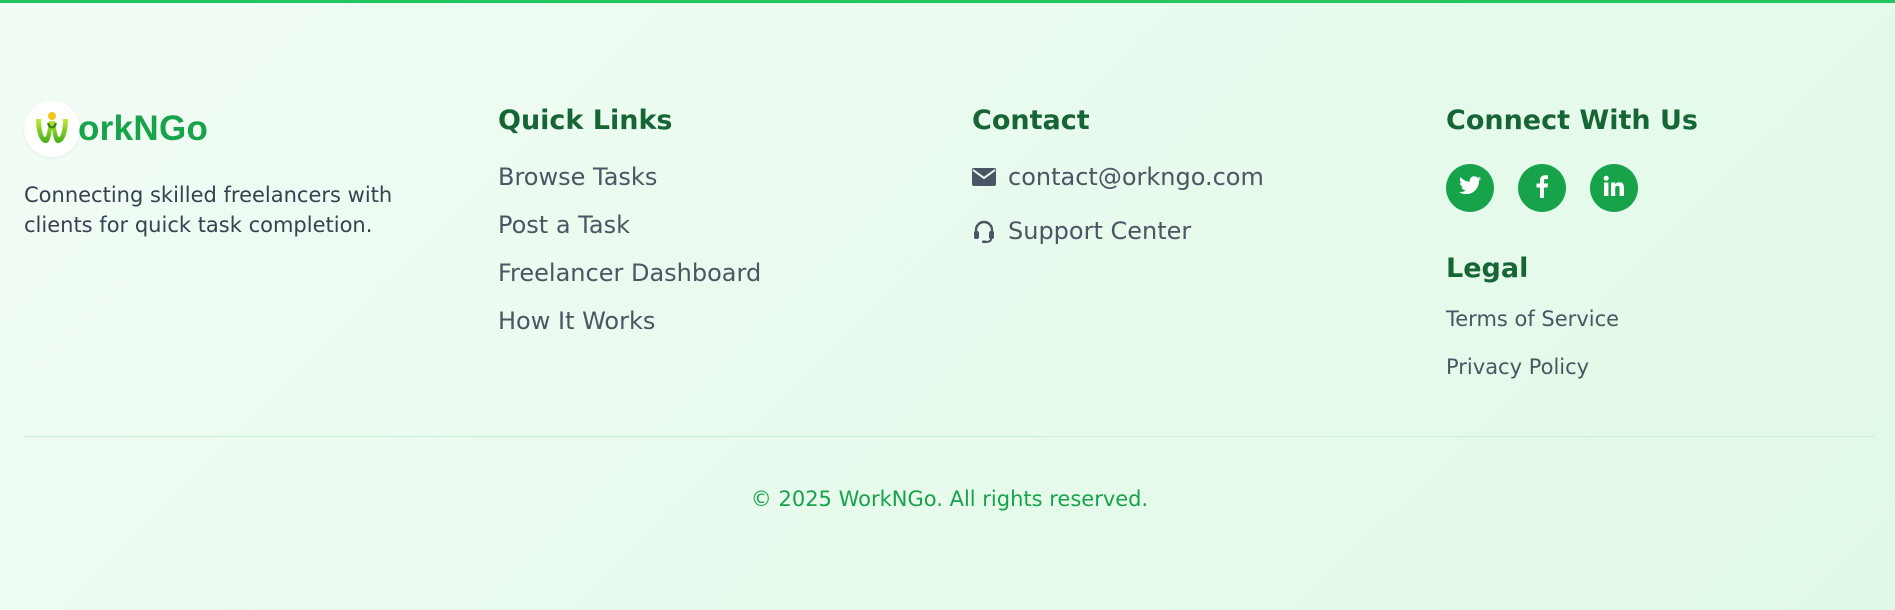  Describe the element at coordinates (1656, 188) in the screenshot. I see `social-links` at that location.